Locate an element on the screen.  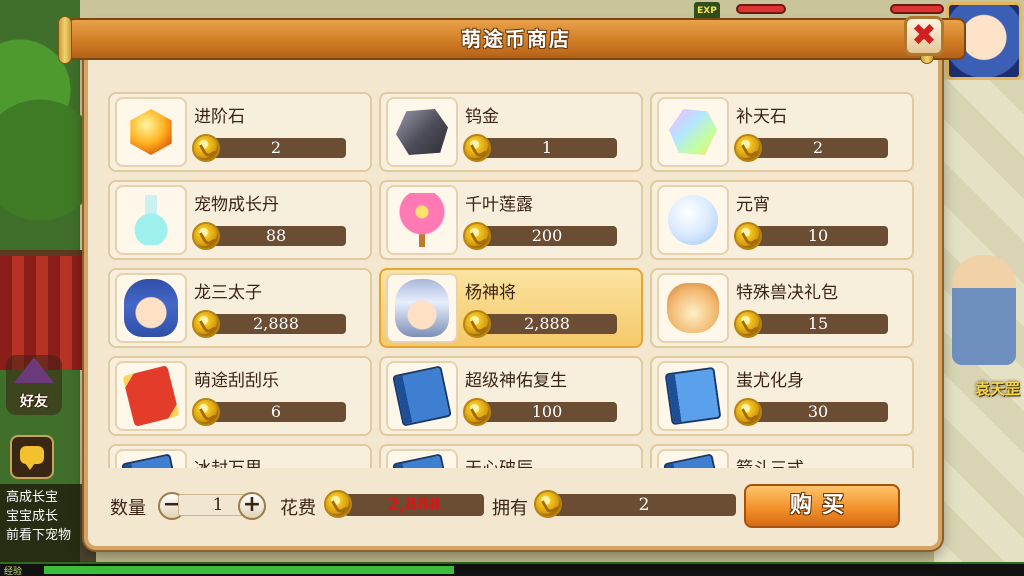
increase-quantity-button: + is located at coordinates (252, 506).